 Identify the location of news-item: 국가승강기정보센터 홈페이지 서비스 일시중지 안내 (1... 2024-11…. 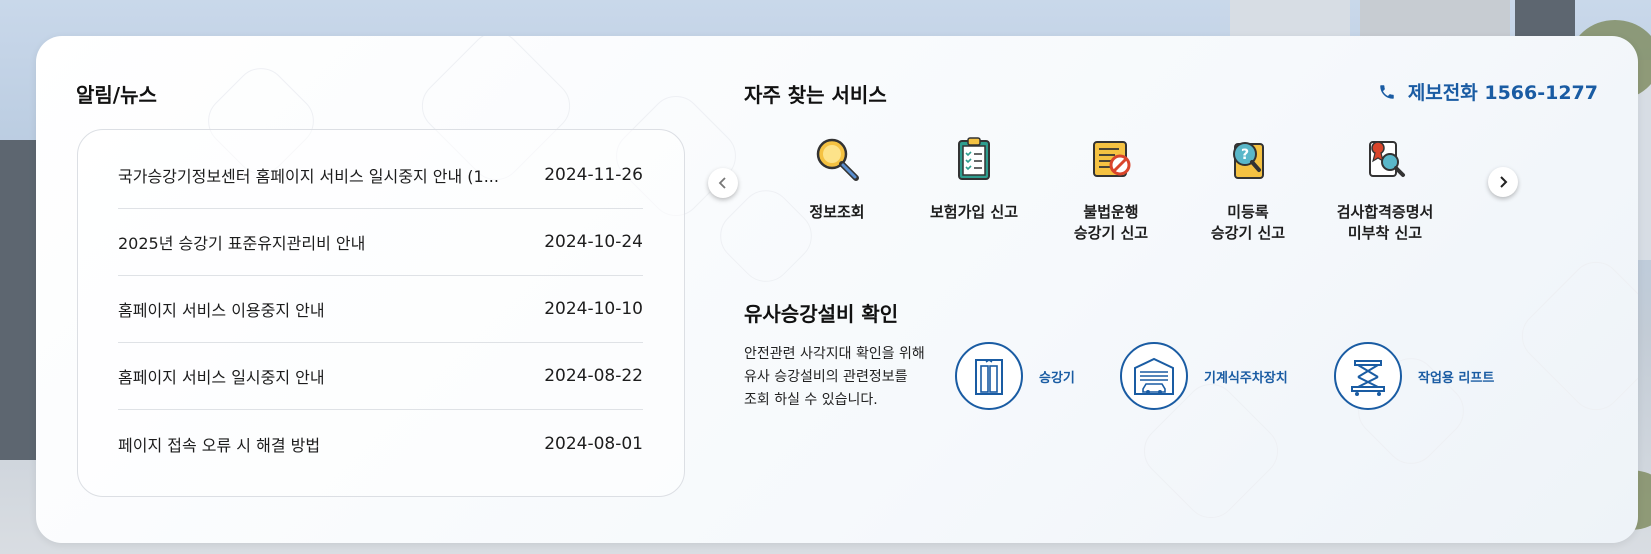
(380, 175).